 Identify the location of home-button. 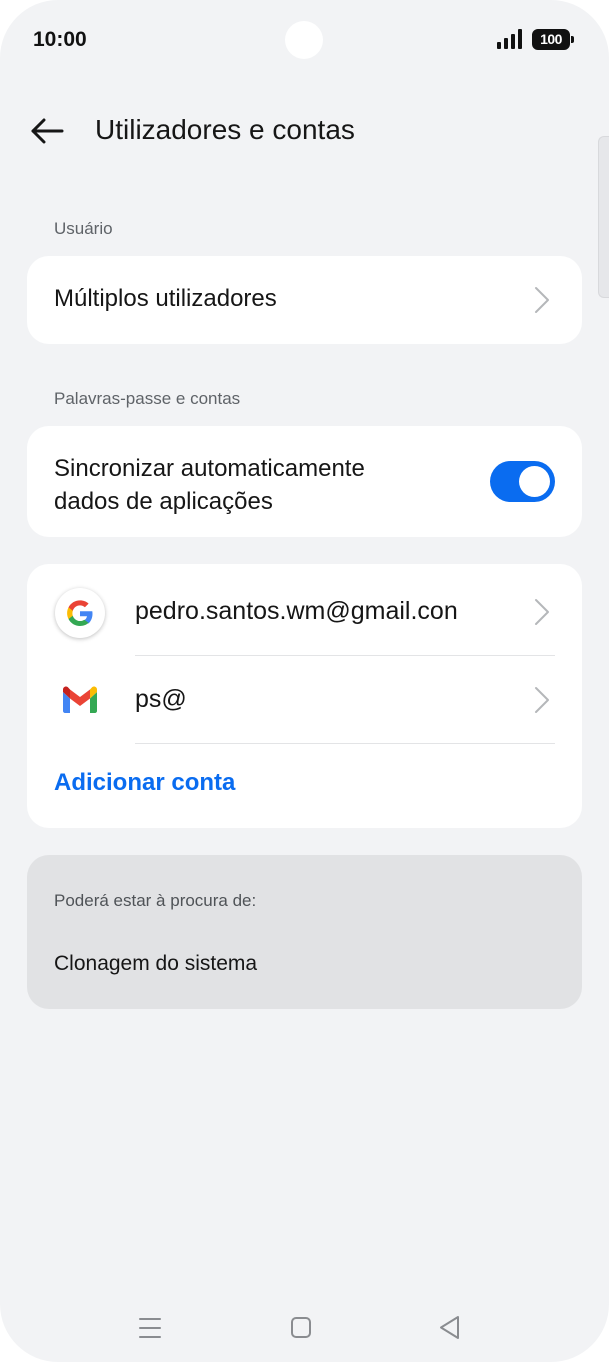
(301, 1328).